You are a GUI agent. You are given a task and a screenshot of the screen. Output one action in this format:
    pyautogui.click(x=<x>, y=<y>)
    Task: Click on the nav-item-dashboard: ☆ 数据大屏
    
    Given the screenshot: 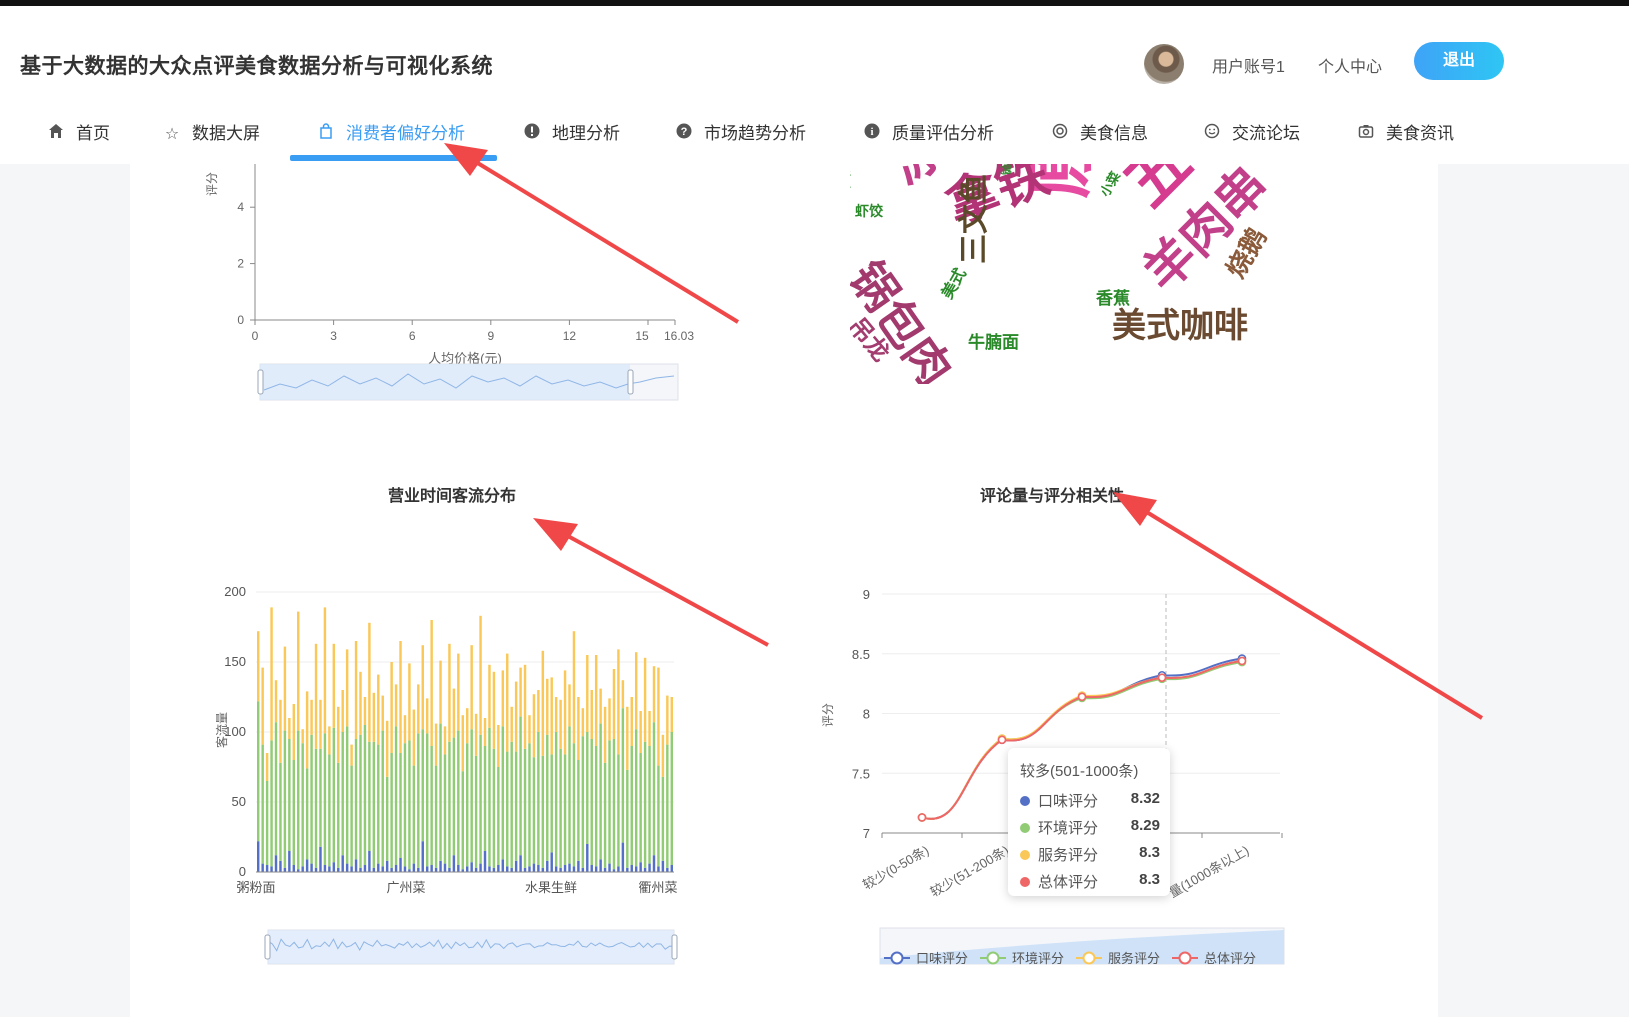 What is the action you would take?
    pyautogui.click(x=211, y=134)
    